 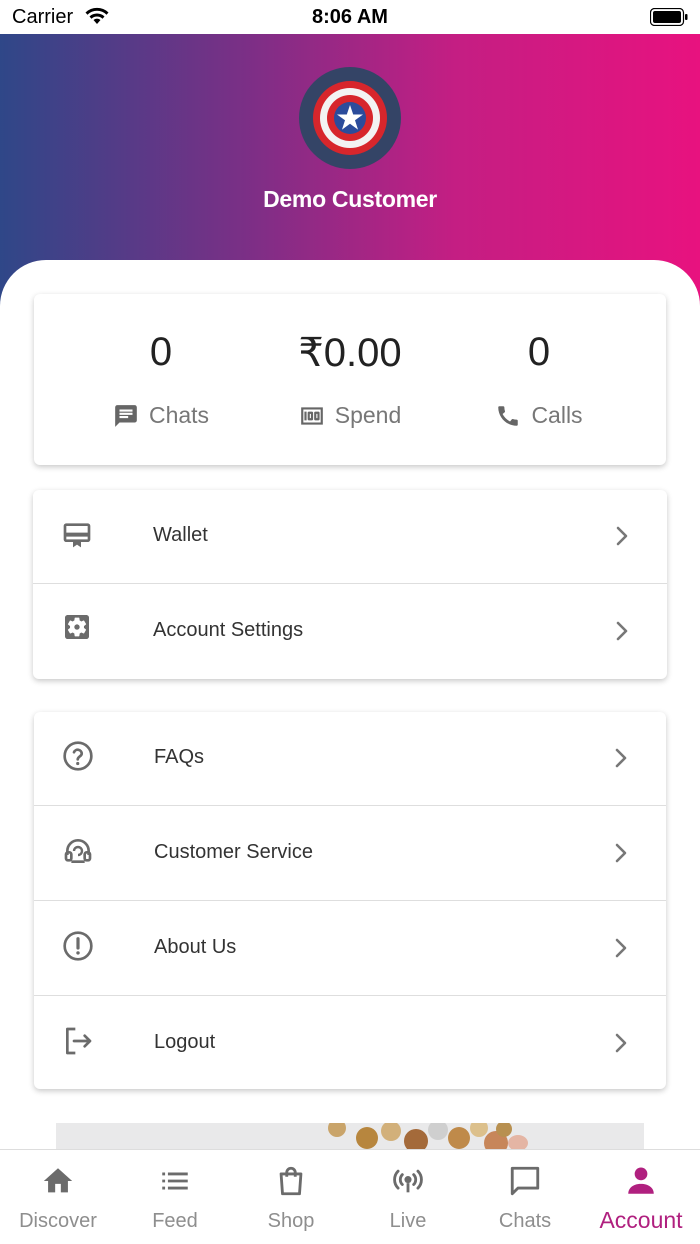 I want to click on nav-shop: Shop, so click(x=291, y=1197).